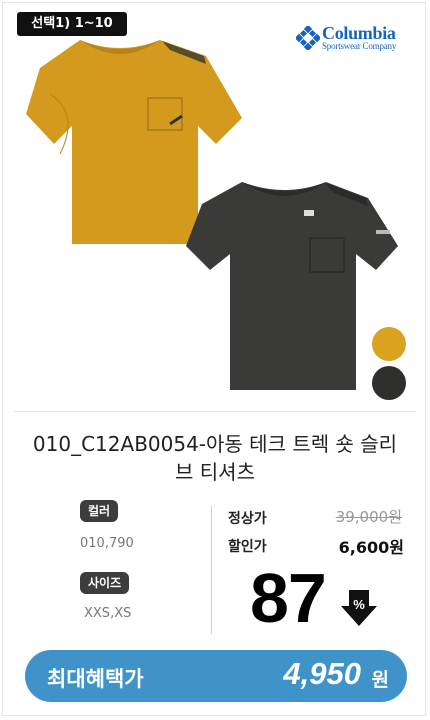 The height and width of the screenshot is (720, 430). What do you see at coordinates (322, 673) in the screenshot?
I see `max-benefit-price: 4,950` at bounding box center [322, 673].